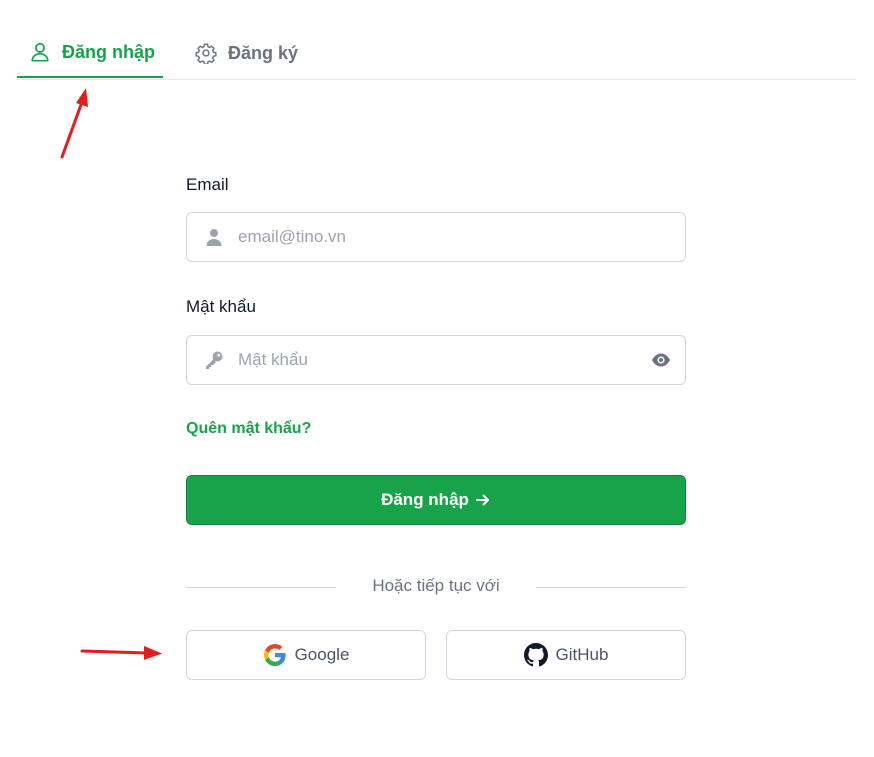 Image resolution: width=874 pixels, height=757 pixels. Describe the element at coordinates (275, 655) in the screenshot. I see `google-icon` at that location.